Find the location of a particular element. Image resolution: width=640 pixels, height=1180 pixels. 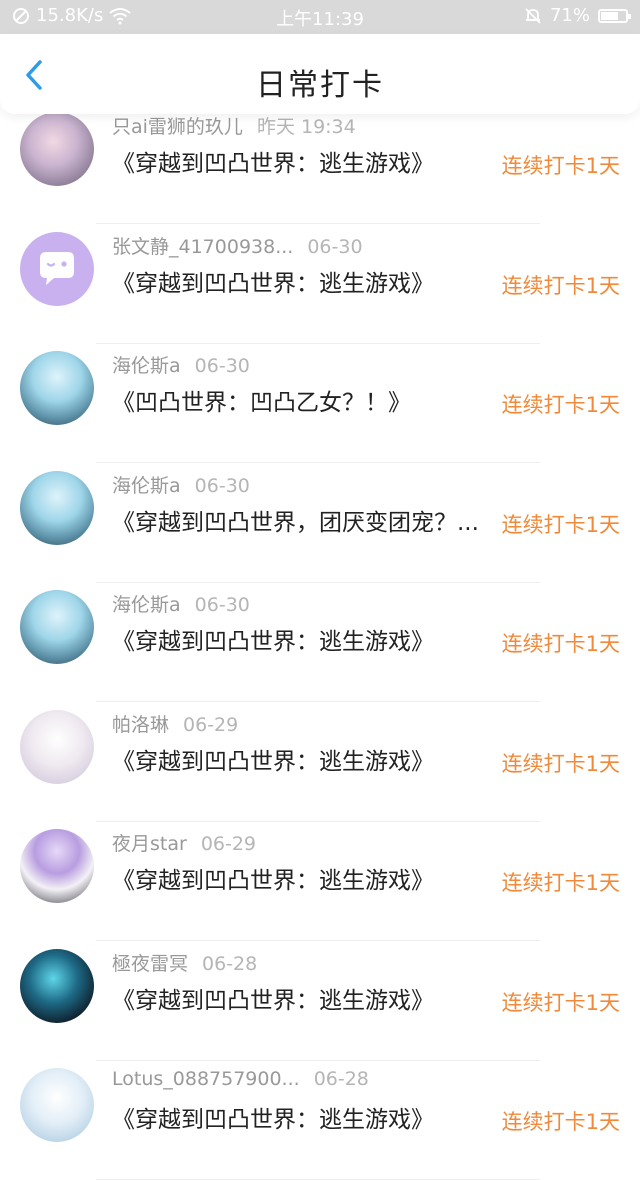

checkin-row: 夜月star 06-29 《穿越到凹凸世界：逃生游戏》 连续打卡1天 is located at coordinates (320, 885).